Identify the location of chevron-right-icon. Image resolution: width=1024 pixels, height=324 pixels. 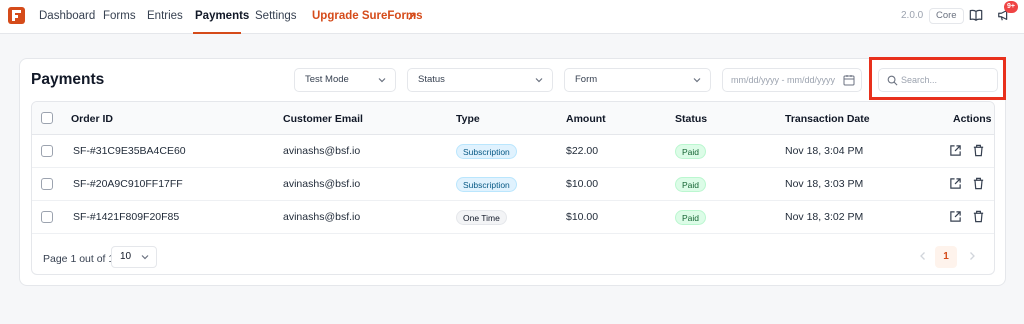
(972, 256).